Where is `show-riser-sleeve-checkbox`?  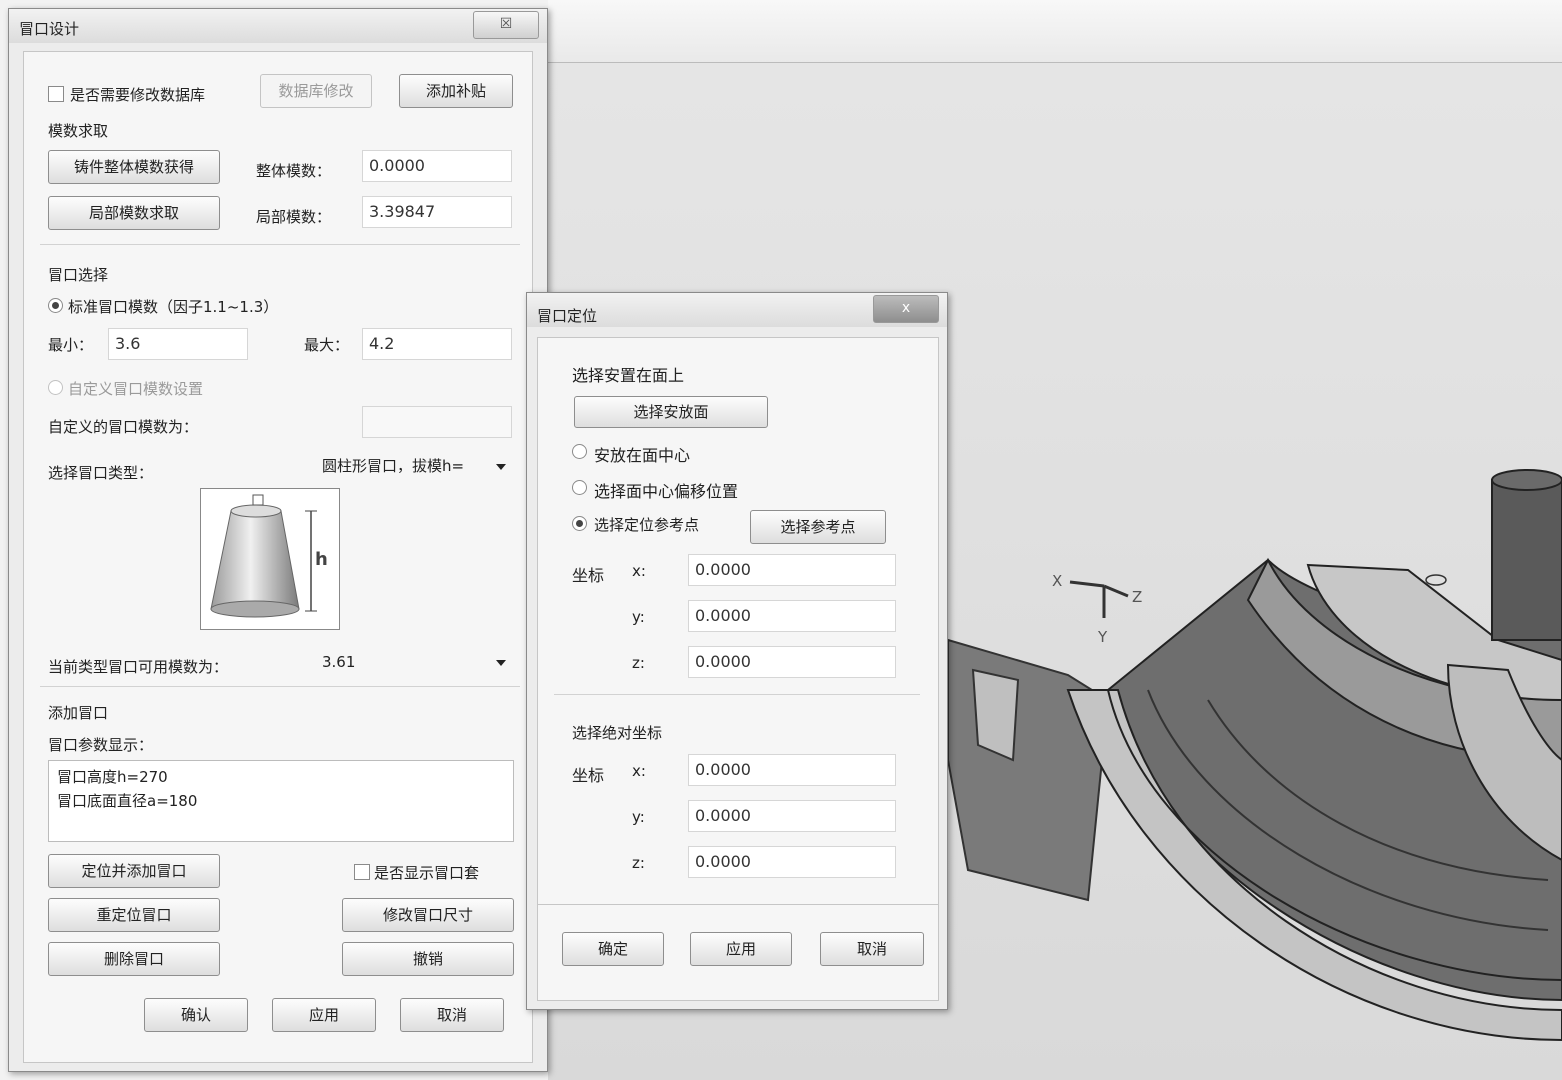 show-riser-sleeve-checkbox is located at coordinates (362, 872).